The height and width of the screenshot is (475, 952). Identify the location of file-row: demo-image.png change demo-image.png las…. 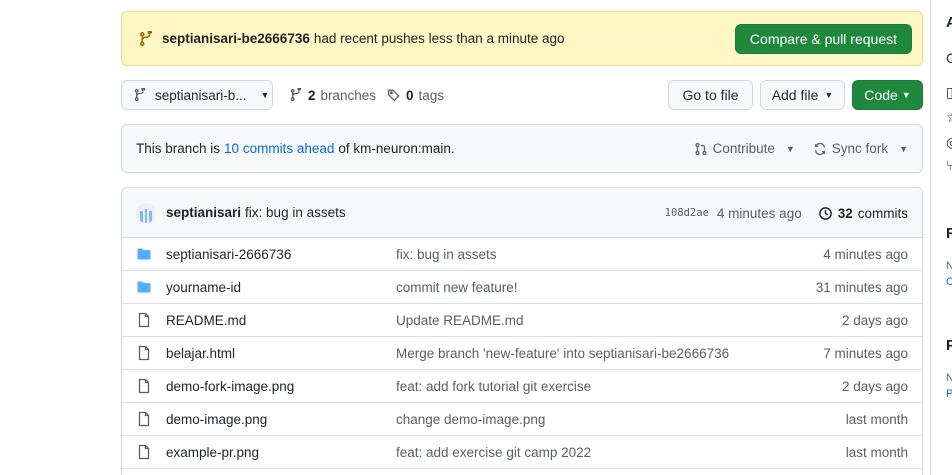
(522, 419).